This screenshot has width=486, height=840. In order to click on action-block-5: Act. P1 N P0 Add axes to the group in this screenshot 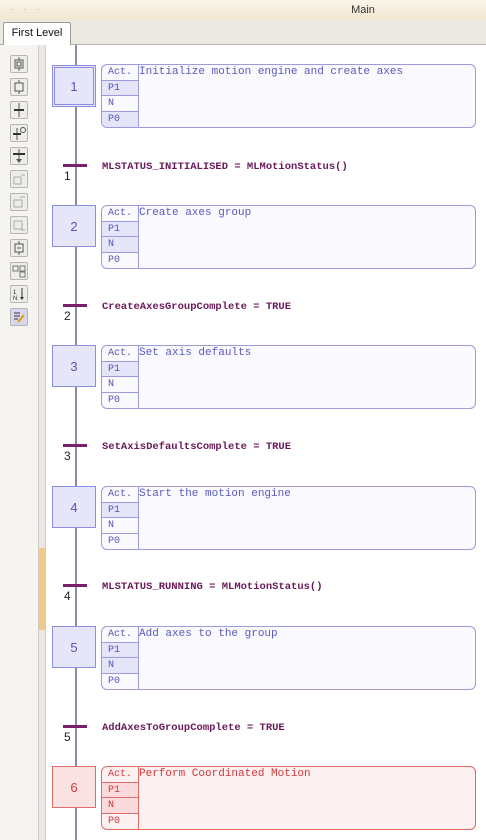, I will do `click(288, 658)`.